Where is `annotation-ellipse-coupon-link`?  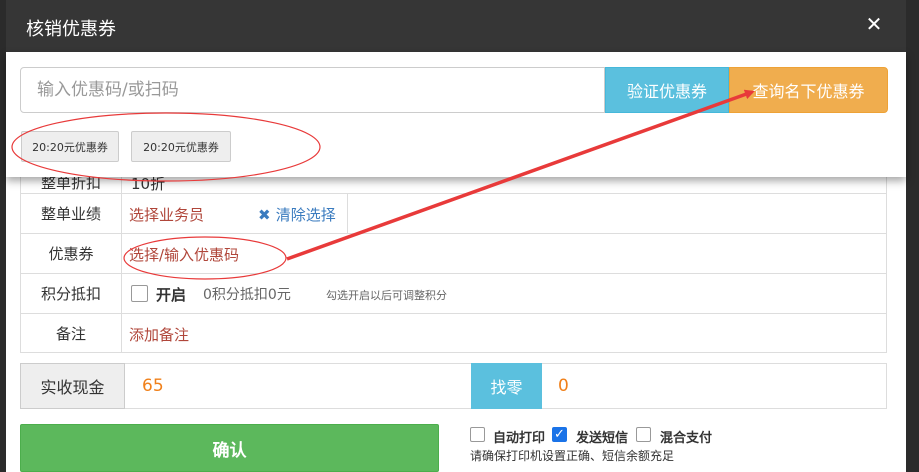
annotation-ellipse-coupon-link is located at coordinates (205, 258).